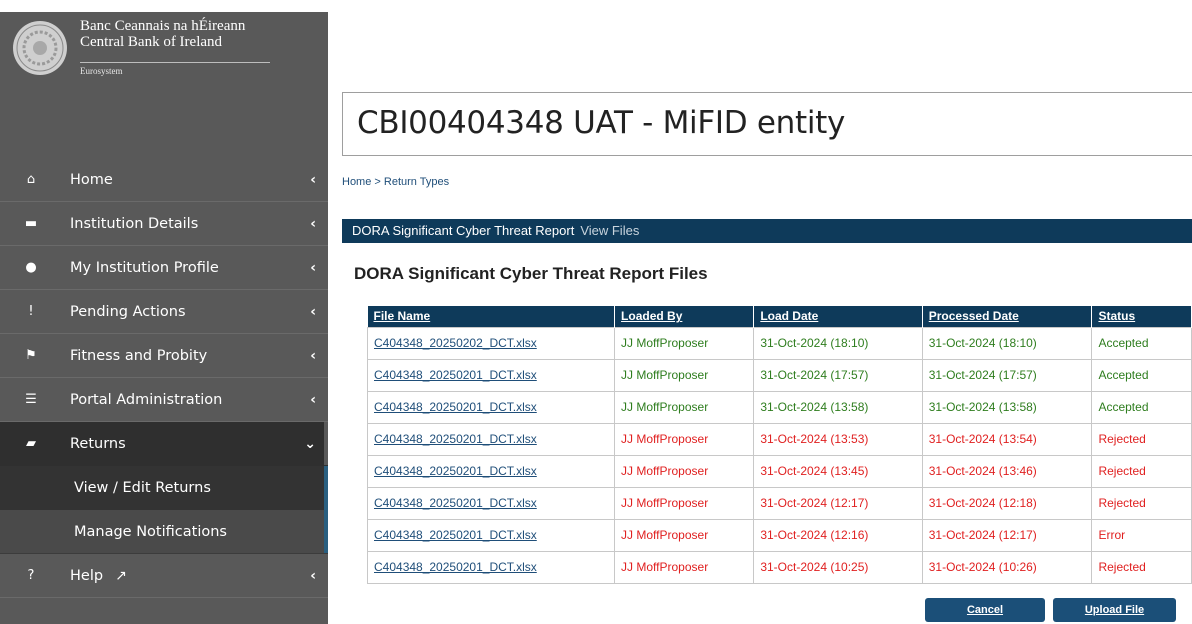 The width and height of the screenshot is (1192, 624). I want to click on sidebar-item-help: ? Help ↗ ‹, so click(164, 576).